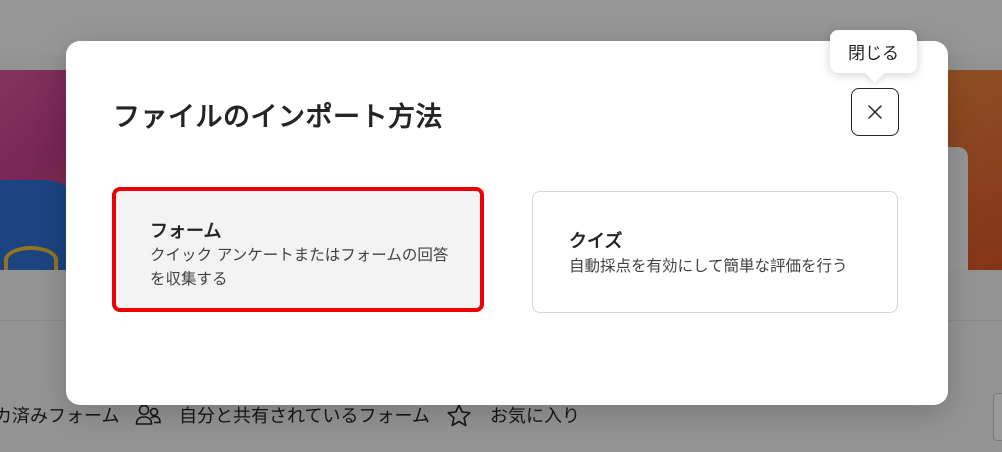 Image resolution: width=1002 pixels, height=452 pixels. I want to click on option-description: 自動採点を有効にして簡単な評価を行う, so click(708, 266).